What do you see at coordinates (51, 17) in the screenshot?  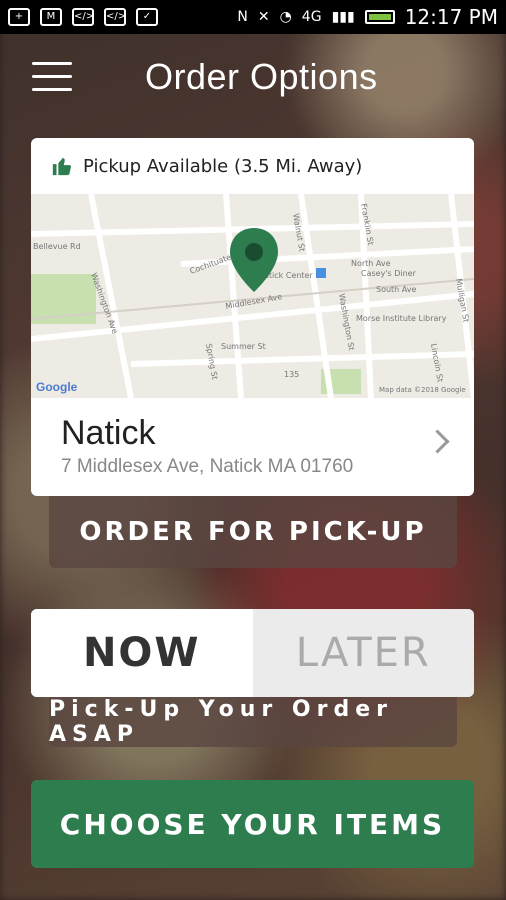 I see `mail-icon: M` at bounding box center [51, 17].